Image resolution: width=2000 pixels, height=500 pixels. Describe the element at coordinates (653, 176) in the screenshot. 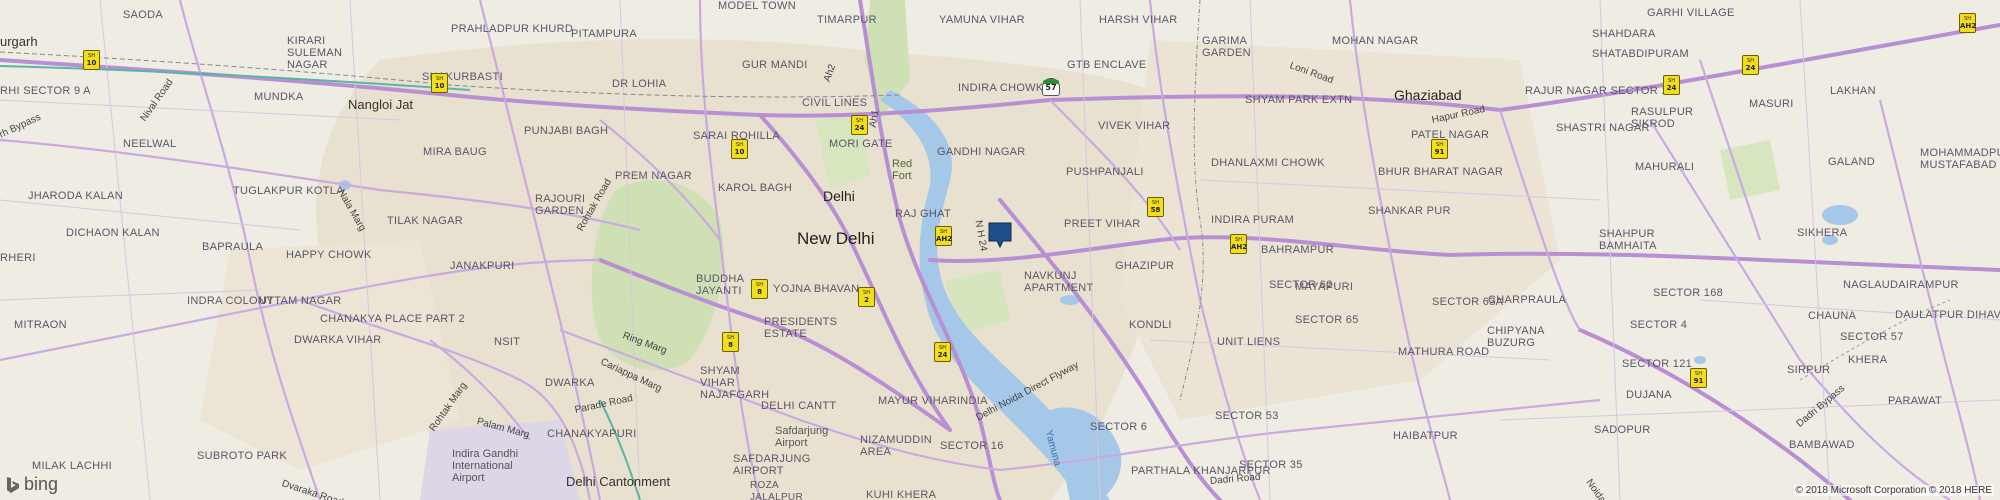

I see `area-label: PREM NAGAR` at that location.